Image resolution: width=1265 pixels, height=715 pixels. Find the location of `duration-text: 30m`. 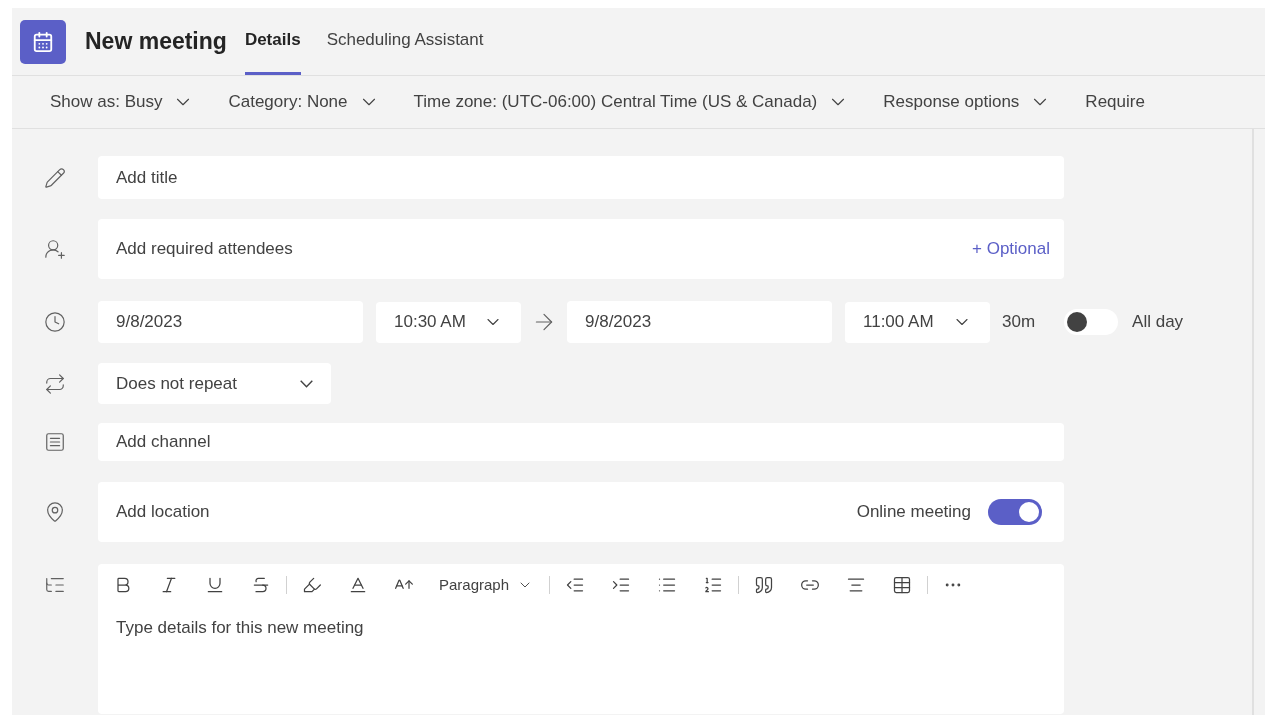

duration-text: 30m is located at coordinates (1019, 322).